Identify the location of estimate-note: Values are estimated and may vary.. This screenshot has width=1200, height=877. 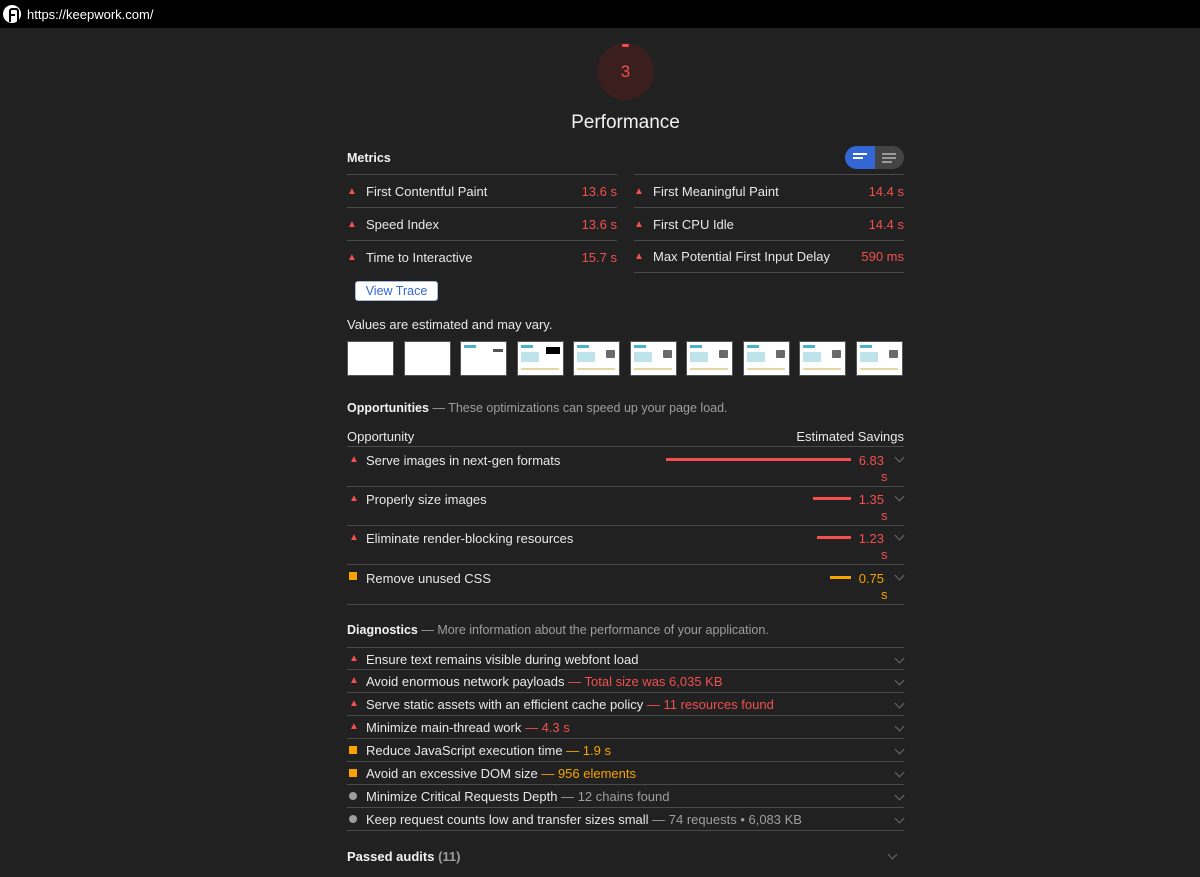
(450, 324).